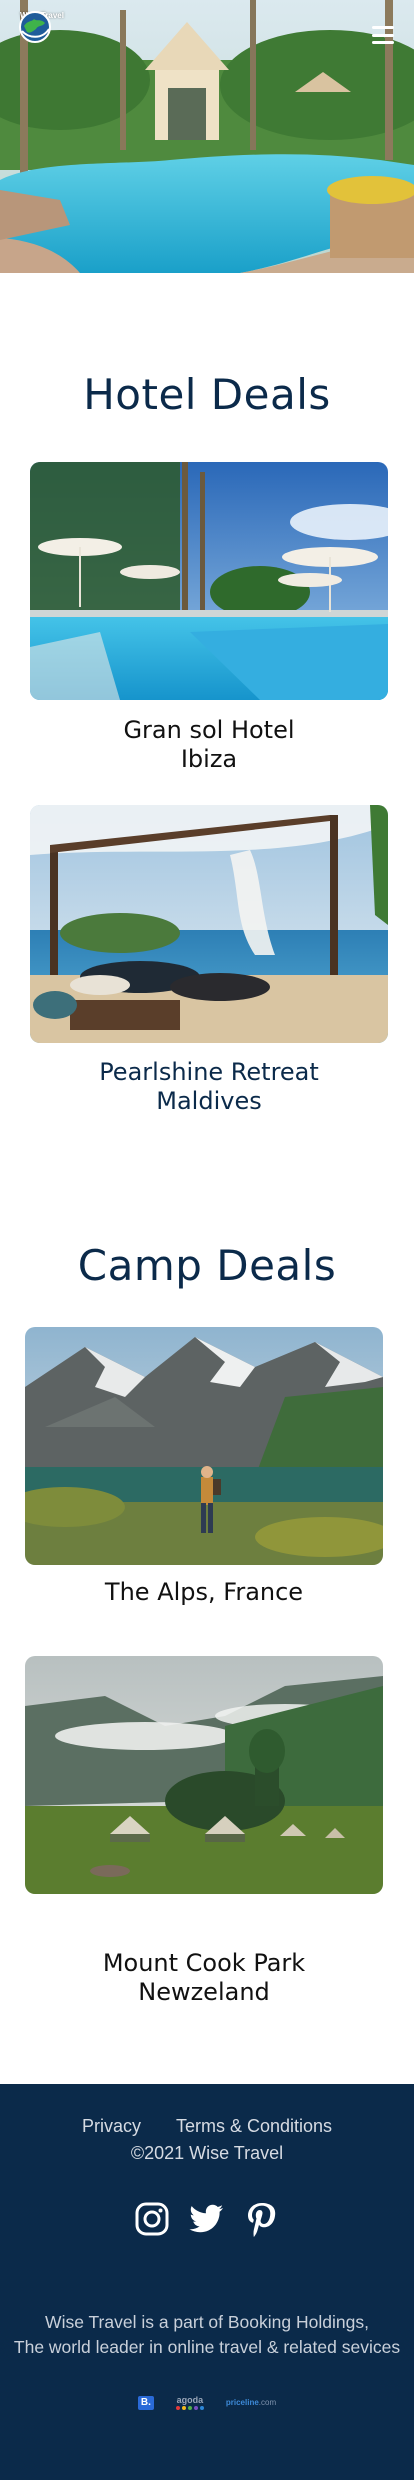 This screenshot has width=414, height=2480. What do you see at coordinates (207, 394) in the screenshot?
I see `hotel-deals-title: Hotel Deals` at bounding box center [207, 394].